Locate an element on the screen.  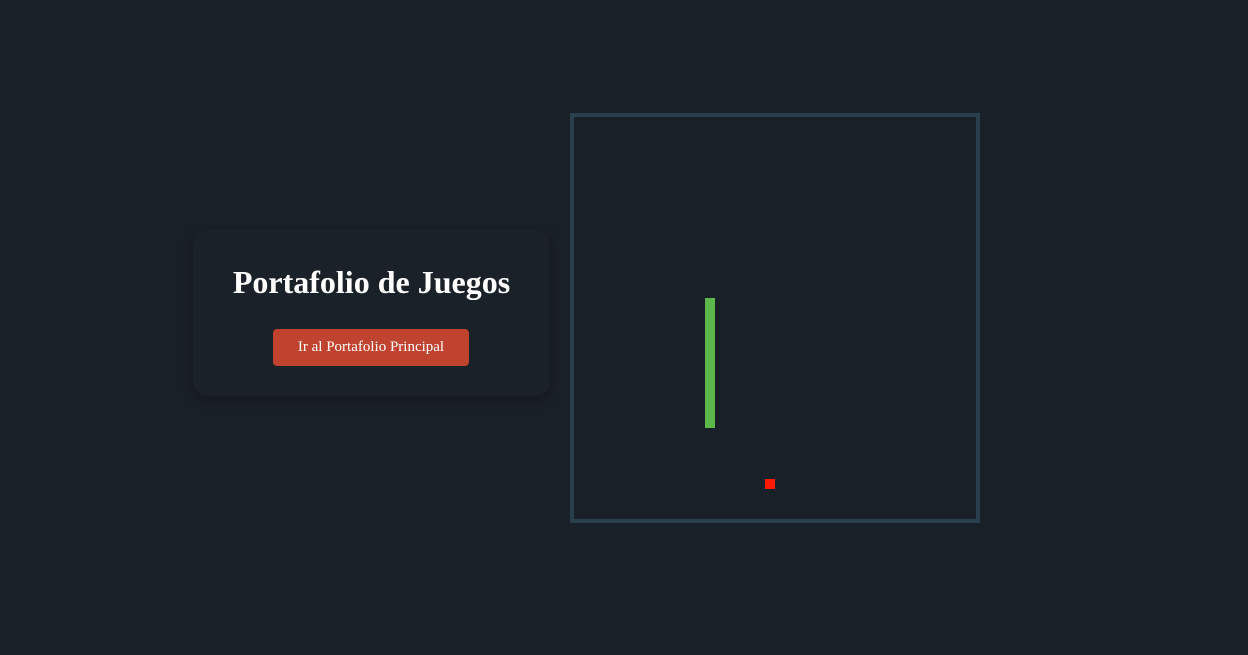
food is located at coordinates (770, 484).